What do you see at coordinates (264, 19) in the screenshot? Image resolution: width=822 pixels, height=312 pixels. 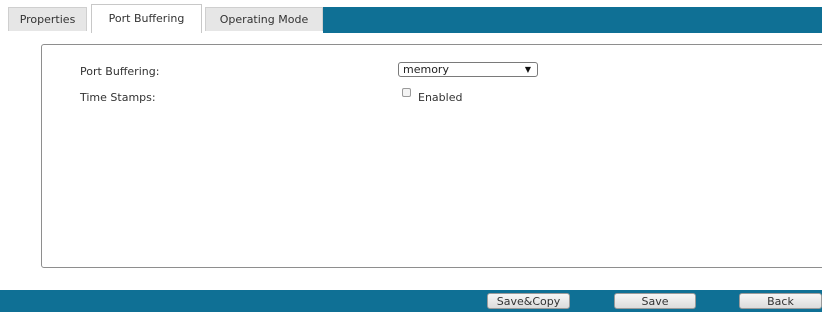 I see `tab-operating-mode: Operating Mode` at bounding box center [264, 19].